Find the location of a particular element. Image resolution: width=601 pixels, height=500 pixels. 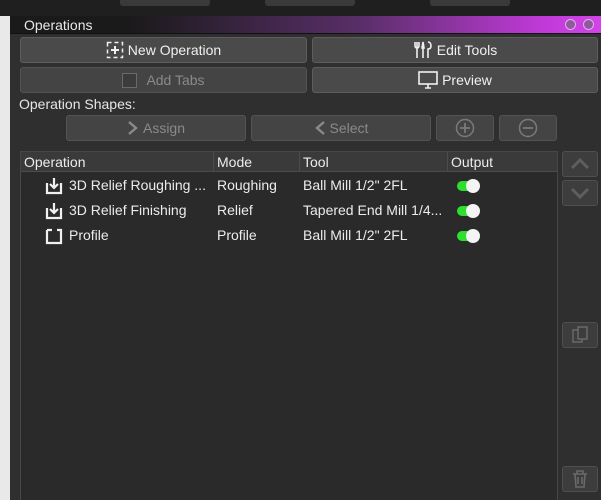

new-operation-button: New Operation is located at coordinates (163, 50).